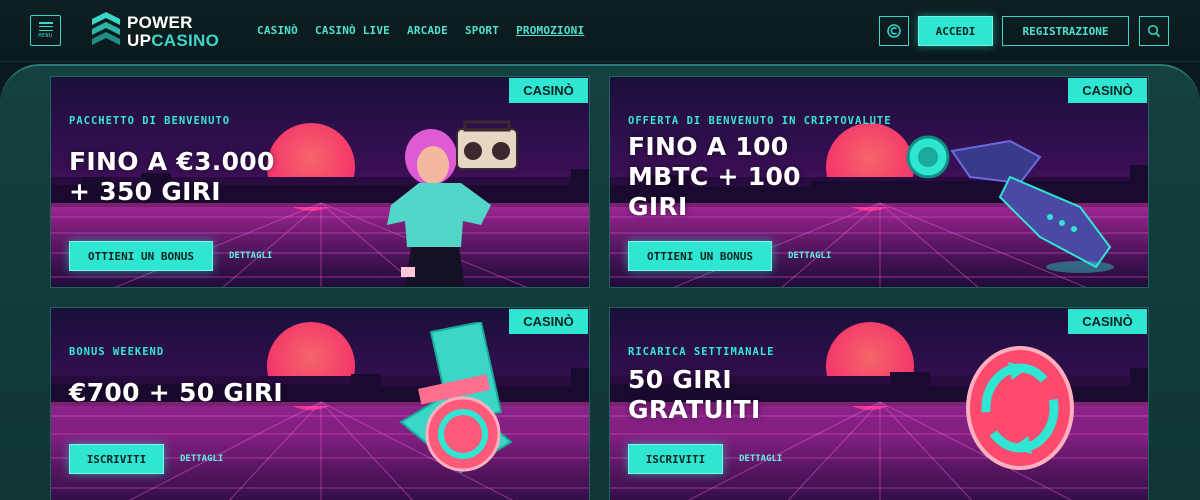  What do you see at coordinates (106, 28) in the screenshot?
I see `logo-mark-icon` at bounding box center [106, 28].